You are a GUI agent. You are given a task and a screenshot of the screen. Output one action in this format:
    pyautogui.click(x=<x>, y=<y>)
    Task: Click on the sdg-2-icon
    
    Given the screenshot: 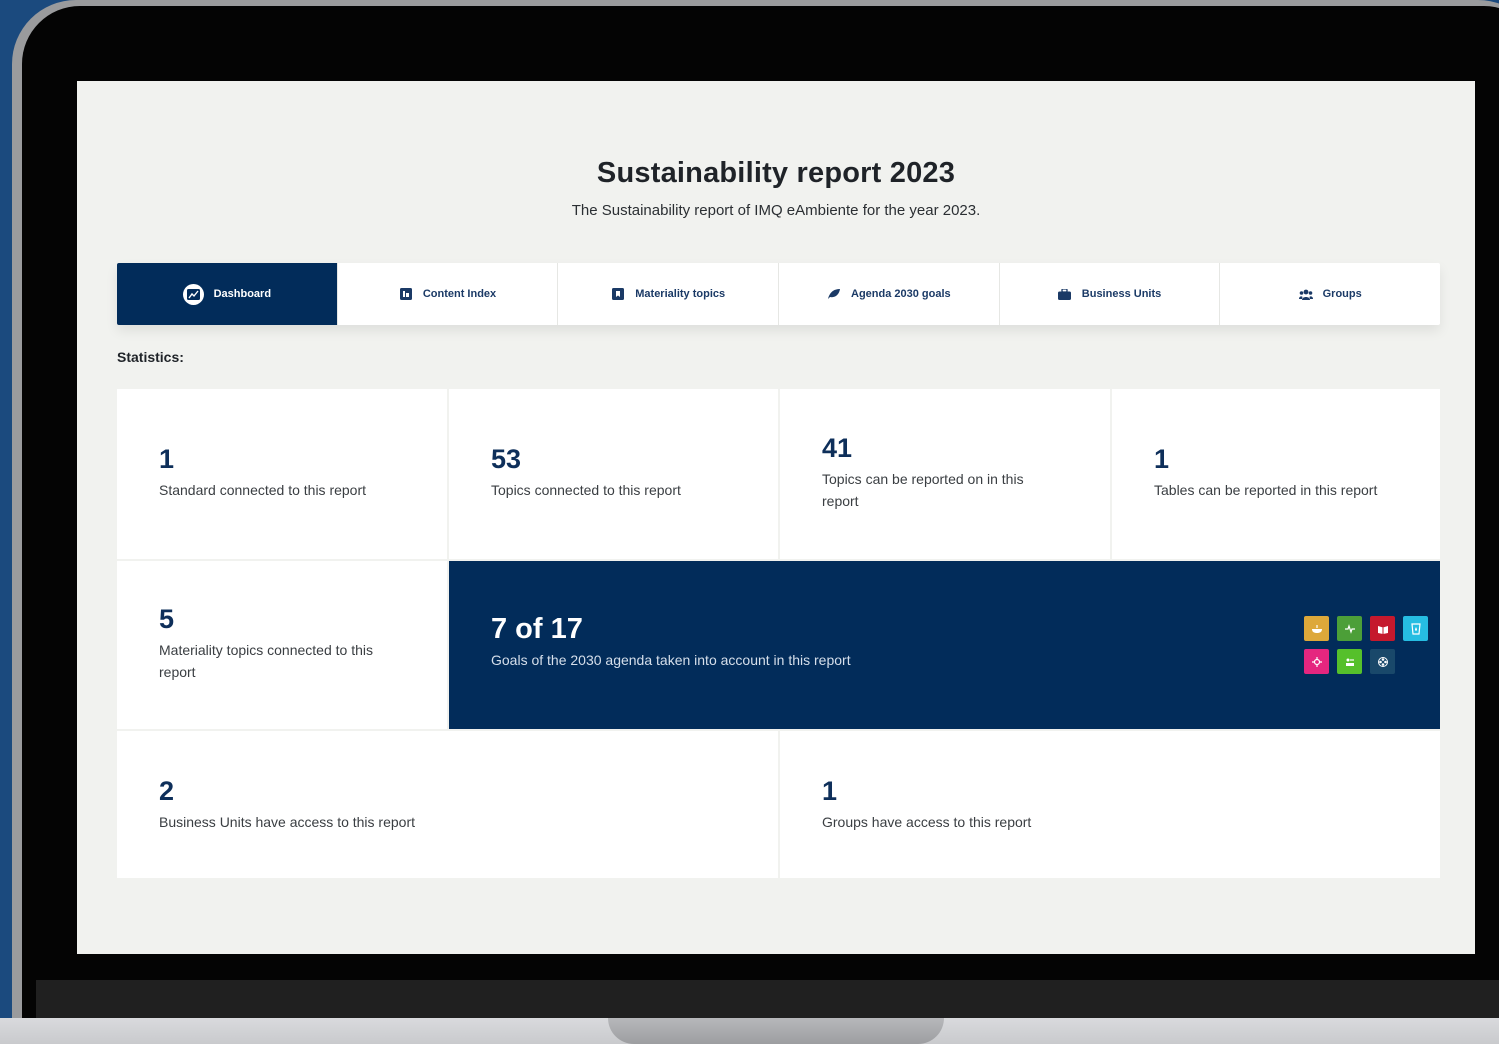 What is the action you would take?
    pyautogui.click(x=1316, y=628)
    